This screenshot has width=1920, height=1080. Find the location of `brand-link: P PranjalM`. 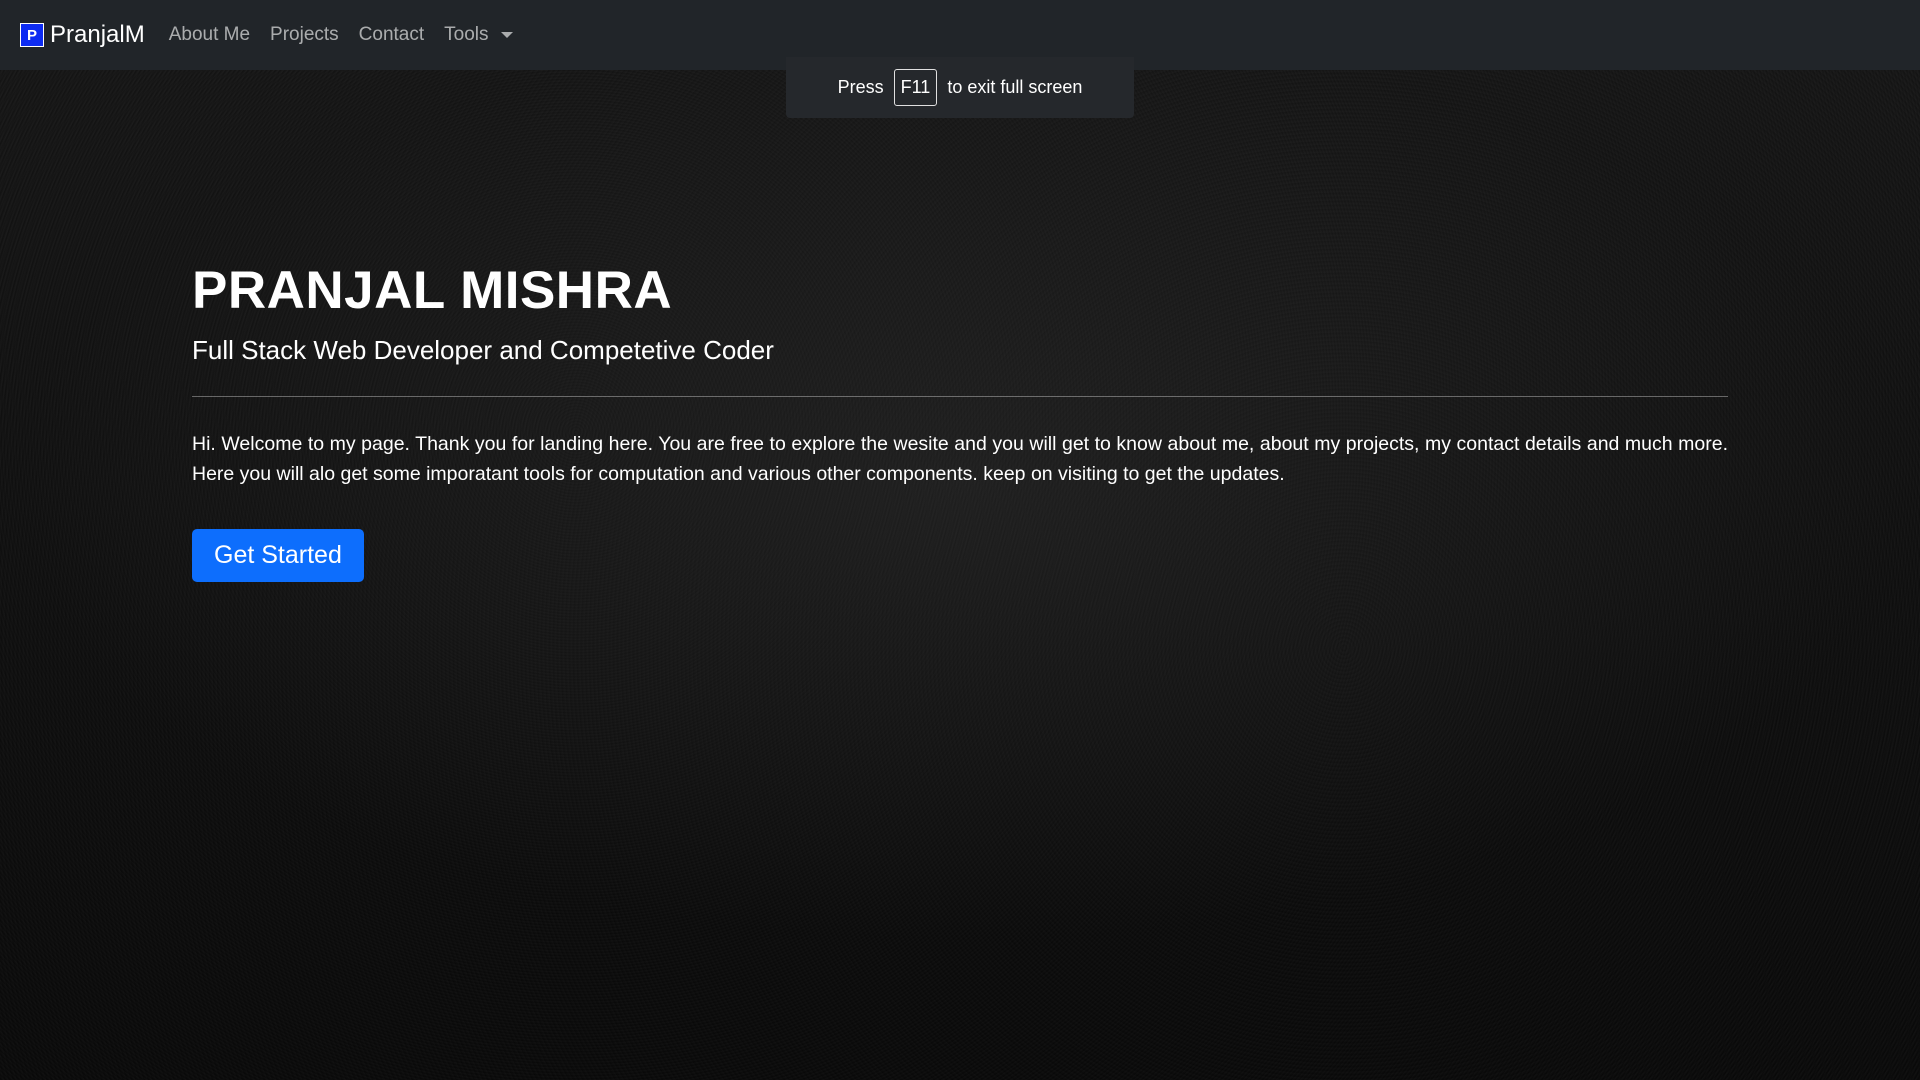

brand-link: P PranjalM is located at coordinates (82, 35).